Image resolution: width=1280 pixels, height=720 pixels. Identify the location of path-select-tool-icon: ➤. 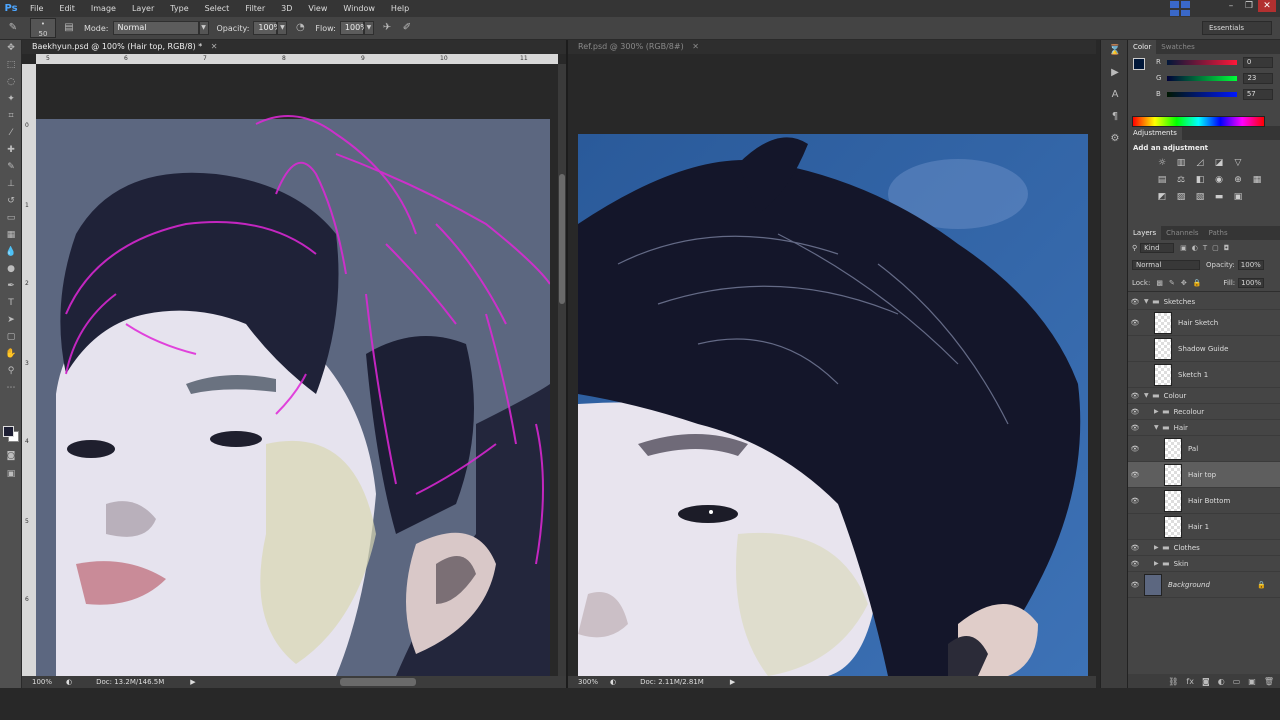
(11, 320).